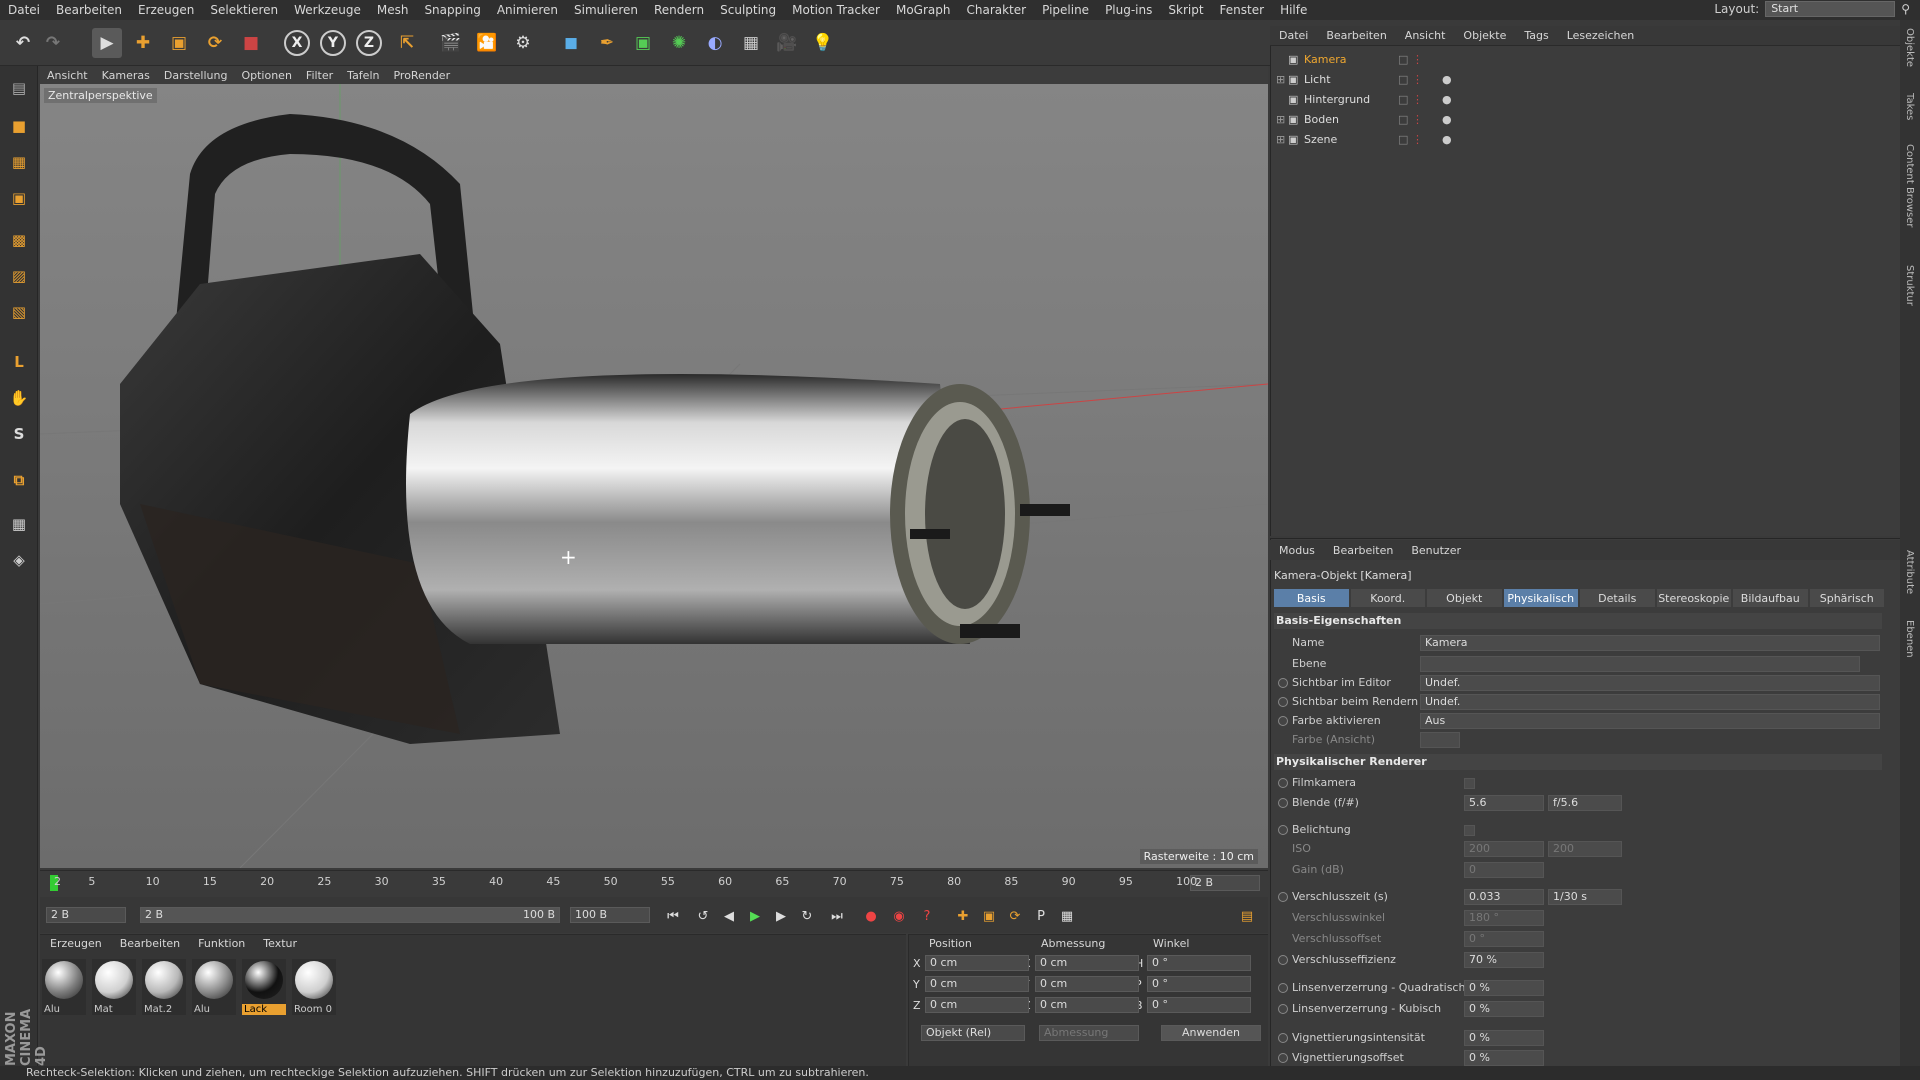 This screenshot has width=1920, height=1080. Describe the element at coordinates (1089, 1033) in the screenshot. I see `coord-size-mode-dropdown: Abmessung` at that location.